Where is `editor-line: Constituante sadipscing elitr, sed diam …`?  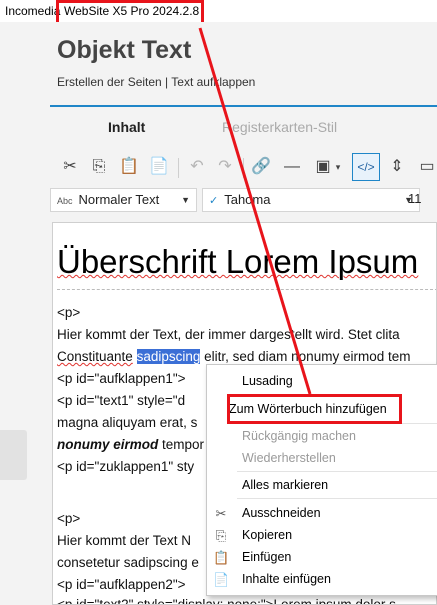 editor-line: Constituante sadipscing elitr, sed diam … is located at coordinates (234, 356).